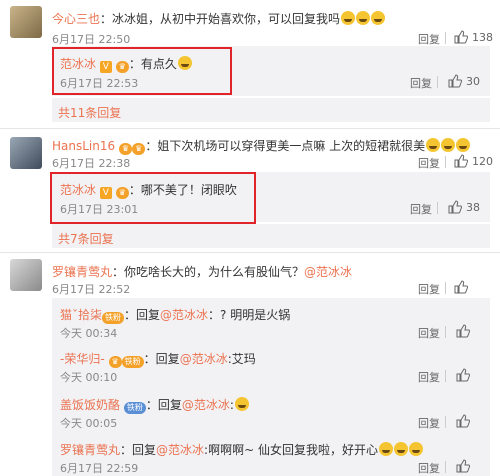  I want to click on like-button: 120, so click(473, 161).